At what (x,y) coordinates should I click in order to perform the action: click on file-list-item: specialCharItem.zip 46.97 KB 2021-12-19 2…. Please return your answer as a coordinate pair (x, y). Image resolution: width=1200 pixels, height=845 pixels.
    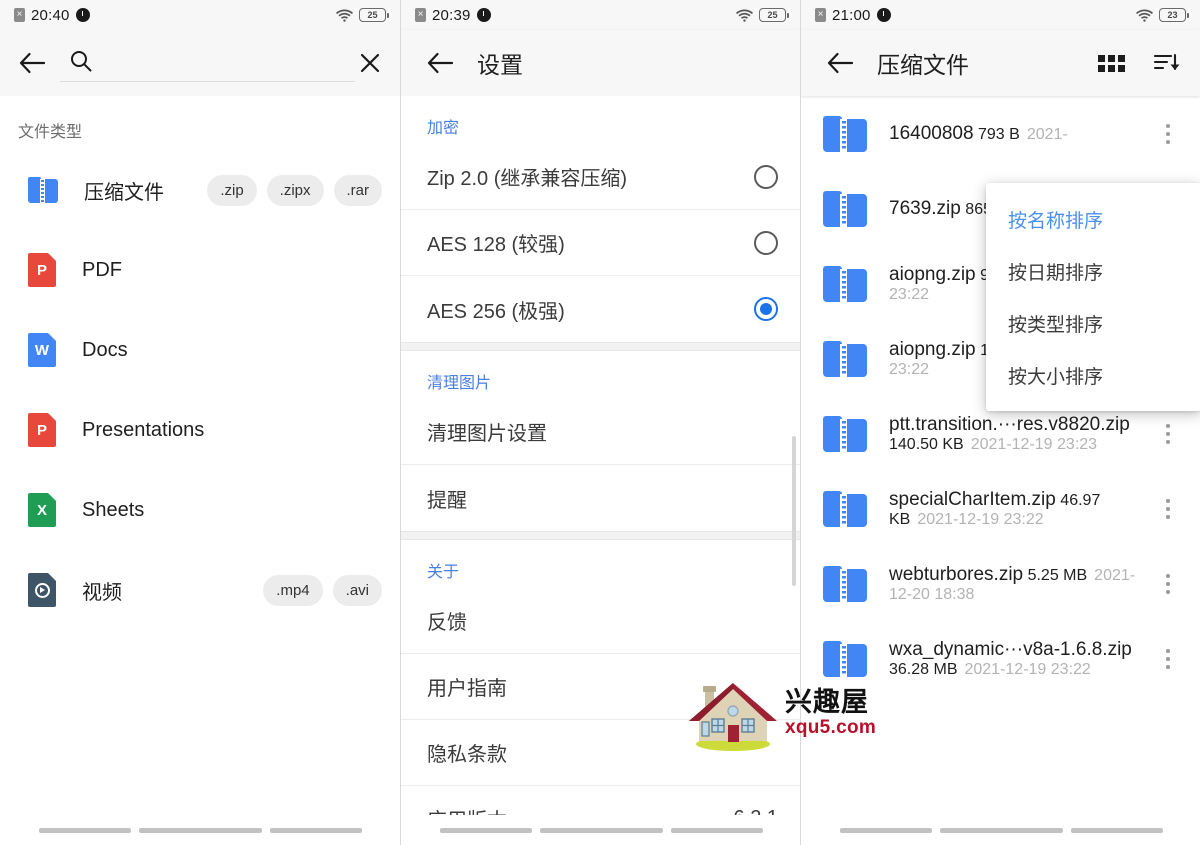
    Looking at the image, I should click on (1000, 508).